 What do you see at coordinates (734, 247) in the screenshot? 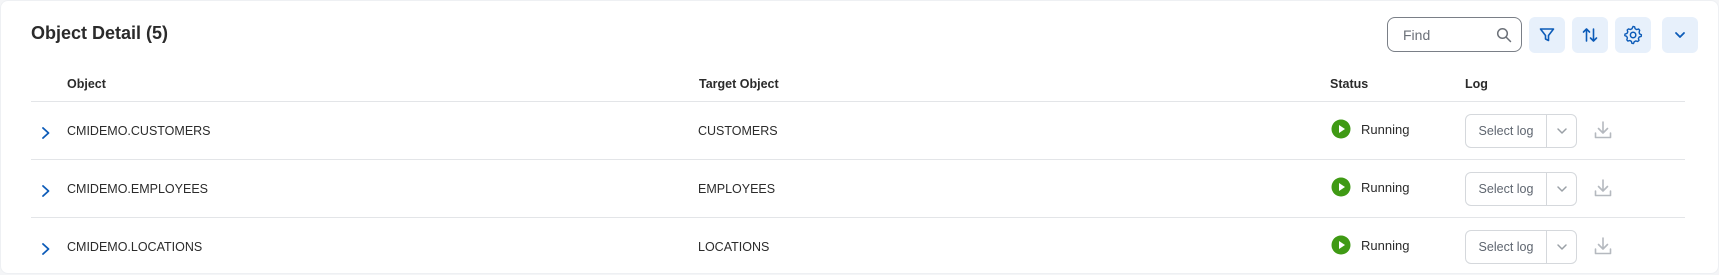
I see `target-object-name: LOCATIONS` at bounding box center [734, 247].